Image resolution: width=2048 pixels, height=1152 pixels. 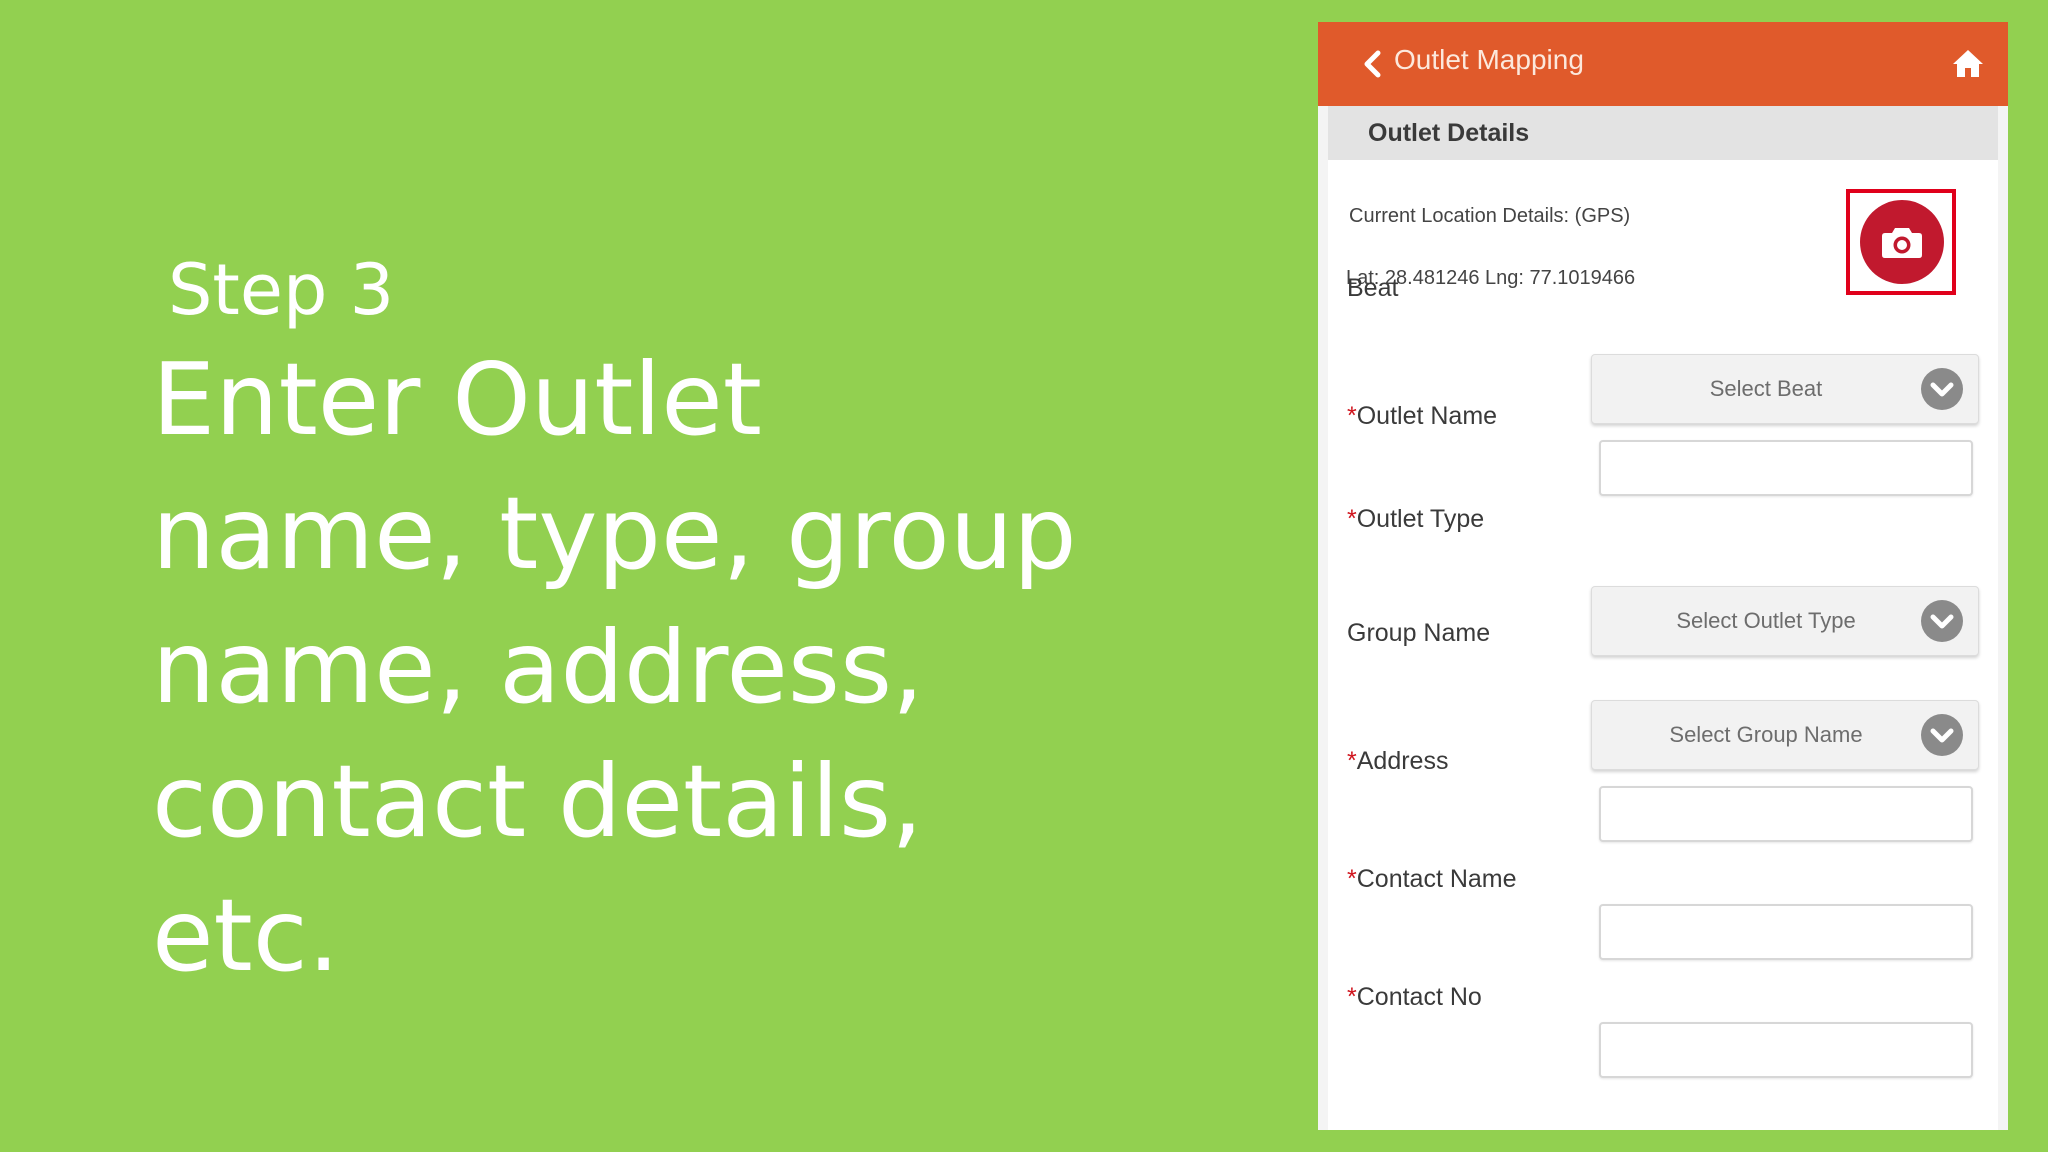 What do you see at coordinates (1786, 814) in the screenshot?
I see `address-input` at bounding box center [1786, 814].